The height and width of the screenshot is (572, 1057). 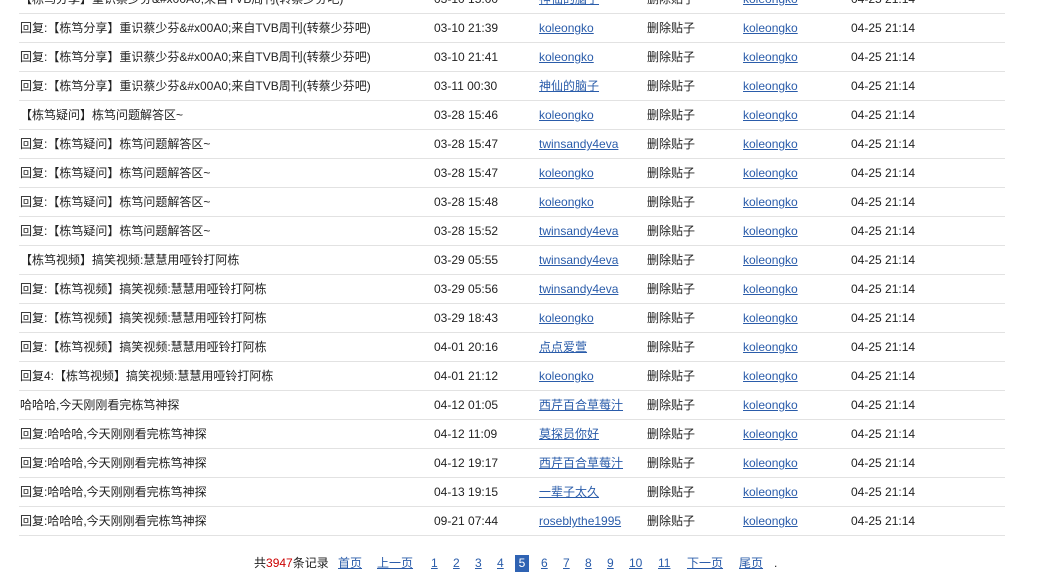 What do you see at coordinates (569, 492) in the screenshot?
I see `author-link: 一辈子太久` at bounding box center [569, 492].